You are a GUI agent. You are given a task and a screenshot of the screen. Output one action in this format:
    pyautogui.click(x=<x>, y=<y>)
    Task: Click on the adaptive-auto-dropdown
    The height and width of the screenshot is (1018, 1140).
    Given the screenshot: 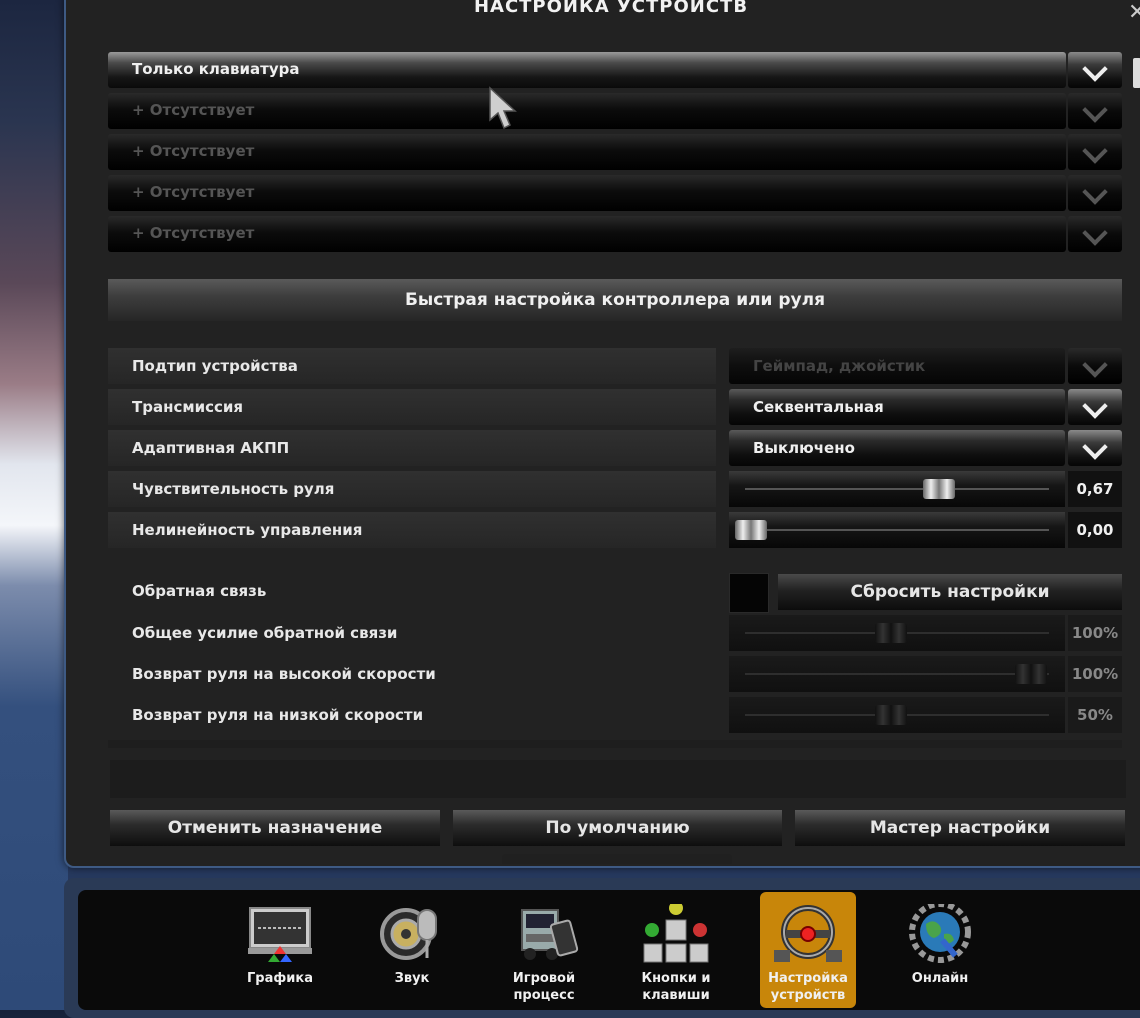 What is the action you would take?
    pyautogui.click(x=1095, y=448)
    